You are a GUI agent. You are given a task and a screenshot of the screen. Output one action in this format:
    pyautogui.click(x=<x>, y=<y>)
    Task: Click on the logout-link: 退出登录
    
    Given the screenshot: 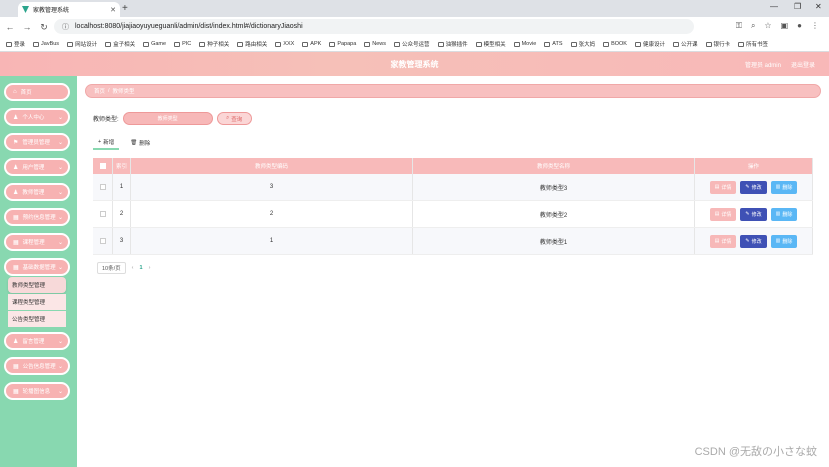 What is the action you would take?
    pyautogui.click(x=803, y=64)
    